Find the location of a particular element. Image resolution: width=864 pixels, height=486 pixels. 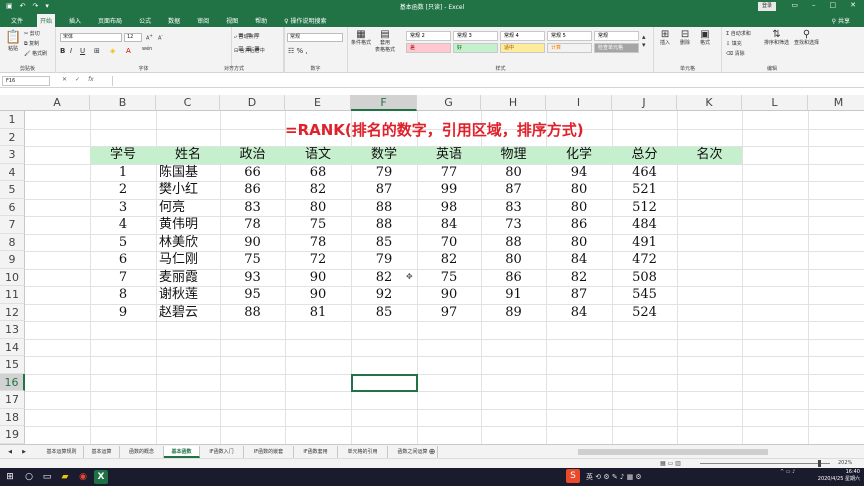

row-header-15: 15 is located at coordinates (12, 365).